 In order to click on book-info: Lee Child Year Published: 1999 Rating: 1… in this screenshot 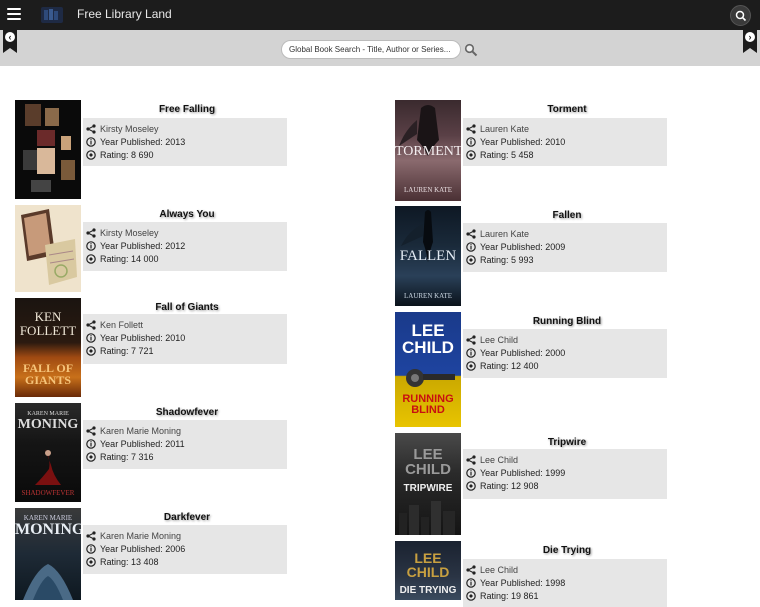, I will do `click(565, 474)`.